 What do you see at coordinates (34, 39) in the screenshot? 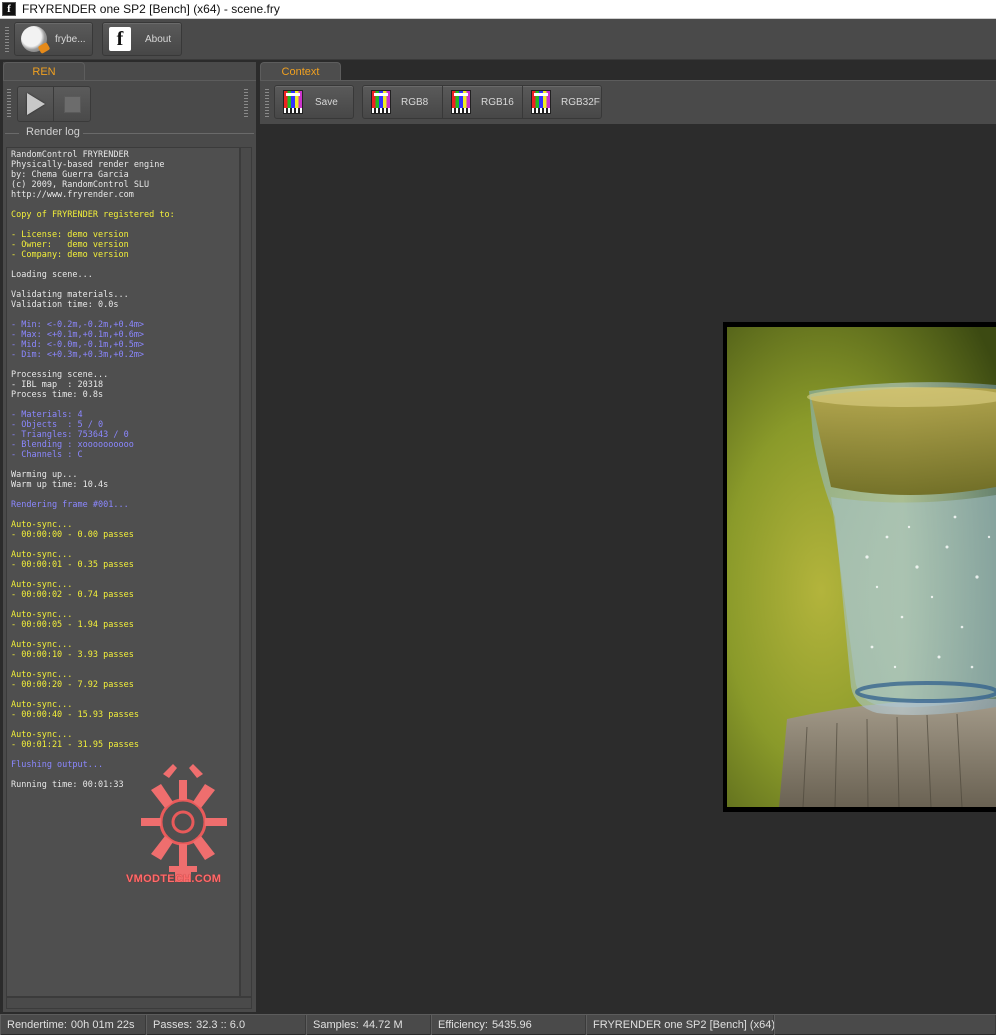
I see `frybench-icon` at bounding box center [34, 39].